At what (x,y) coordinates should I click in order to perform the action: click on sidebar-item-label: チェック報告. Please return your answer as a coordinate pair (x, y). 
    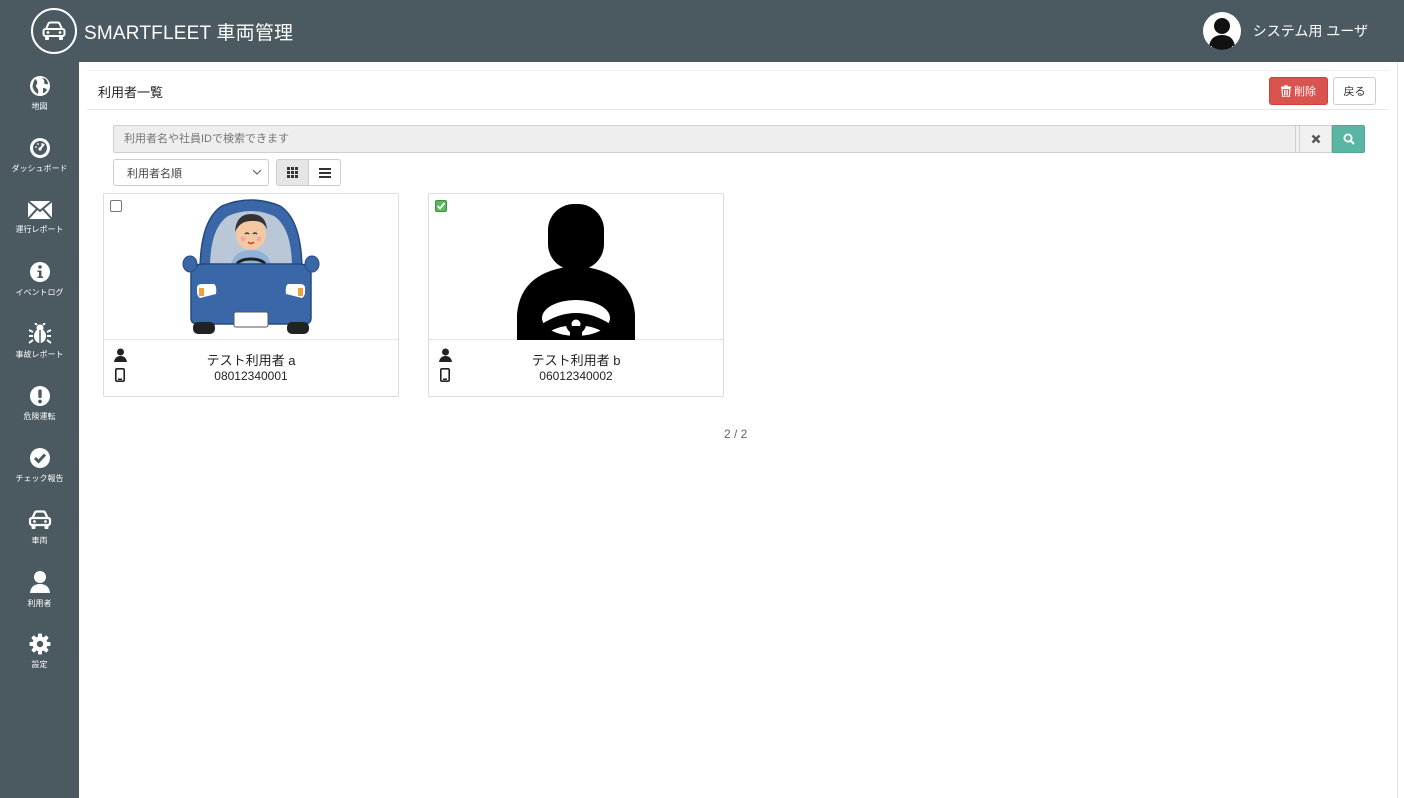
    Looking at the image, I should click on (39, 478).